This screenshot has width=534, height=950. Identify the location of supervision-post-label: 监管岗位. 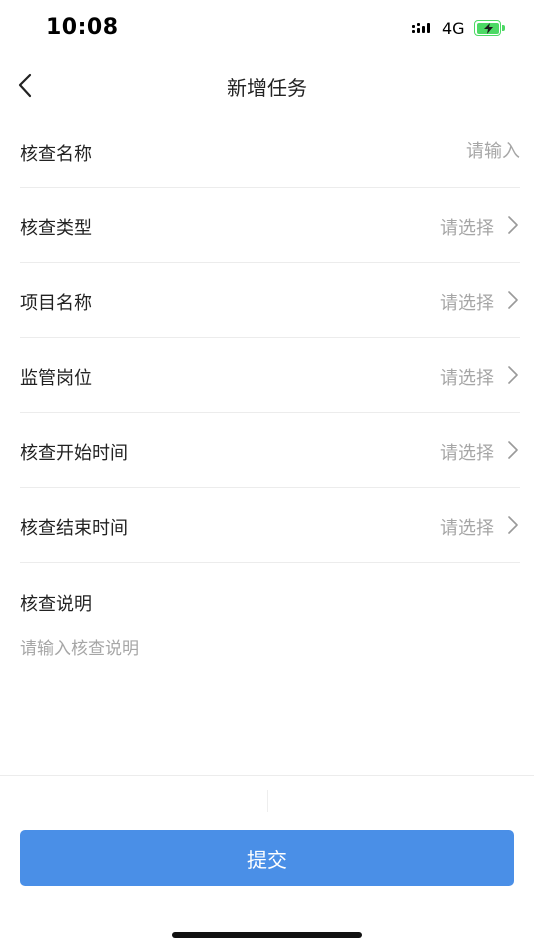
(56, 378).